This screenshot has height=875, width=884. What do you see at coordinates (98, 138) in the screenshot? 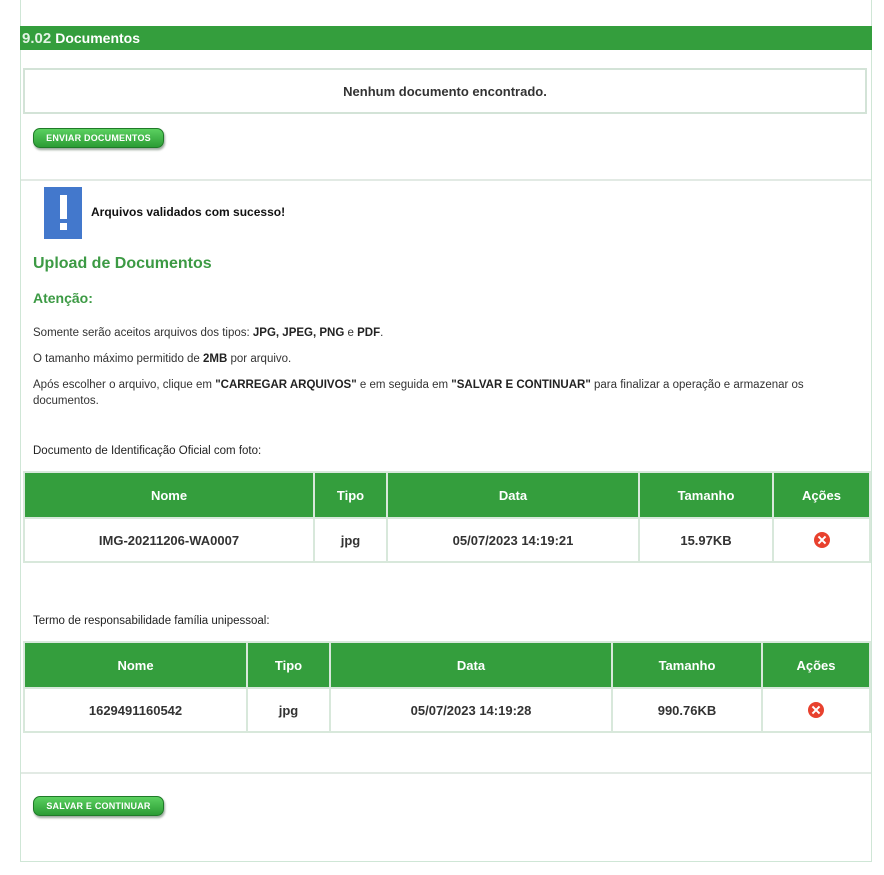
I see `send-documents-button: ENVIAR DOCUMENTOS` at bounding box center [98, 138].